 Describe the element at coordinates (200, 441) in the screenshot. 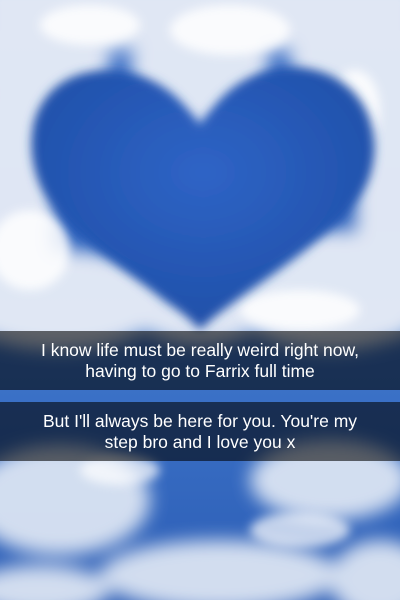

I see `caption-line: step bro and I love you x` at that location.